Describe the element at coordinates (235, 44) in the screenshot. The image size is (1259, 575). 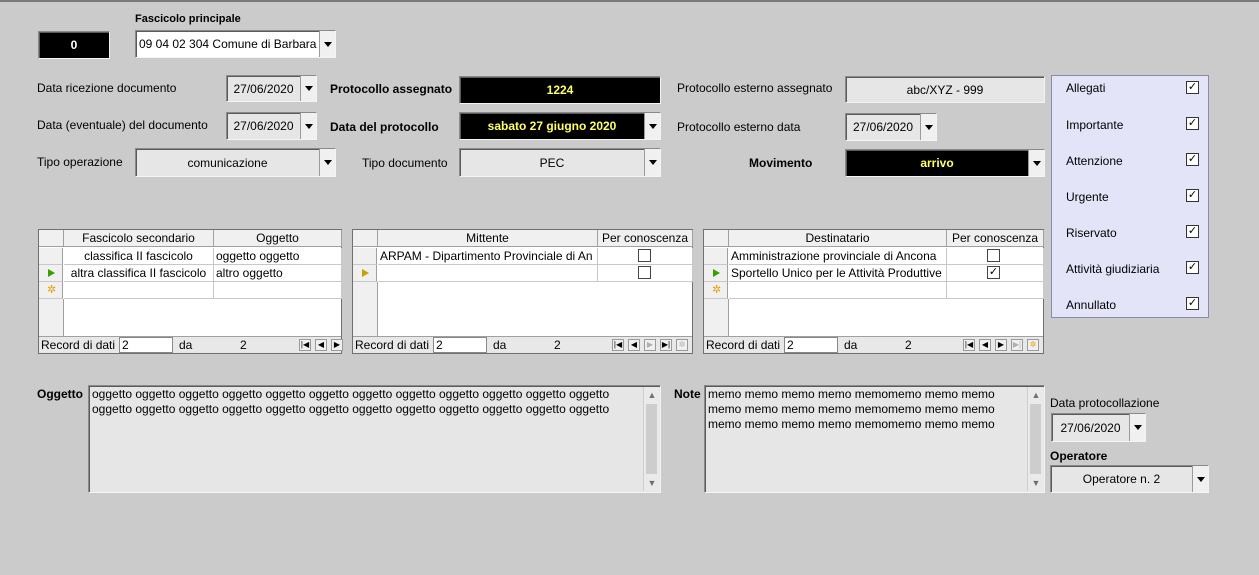
I see `fascicolo-principale-select: 09 04 02 304 Comune di Barbara s` at that location.